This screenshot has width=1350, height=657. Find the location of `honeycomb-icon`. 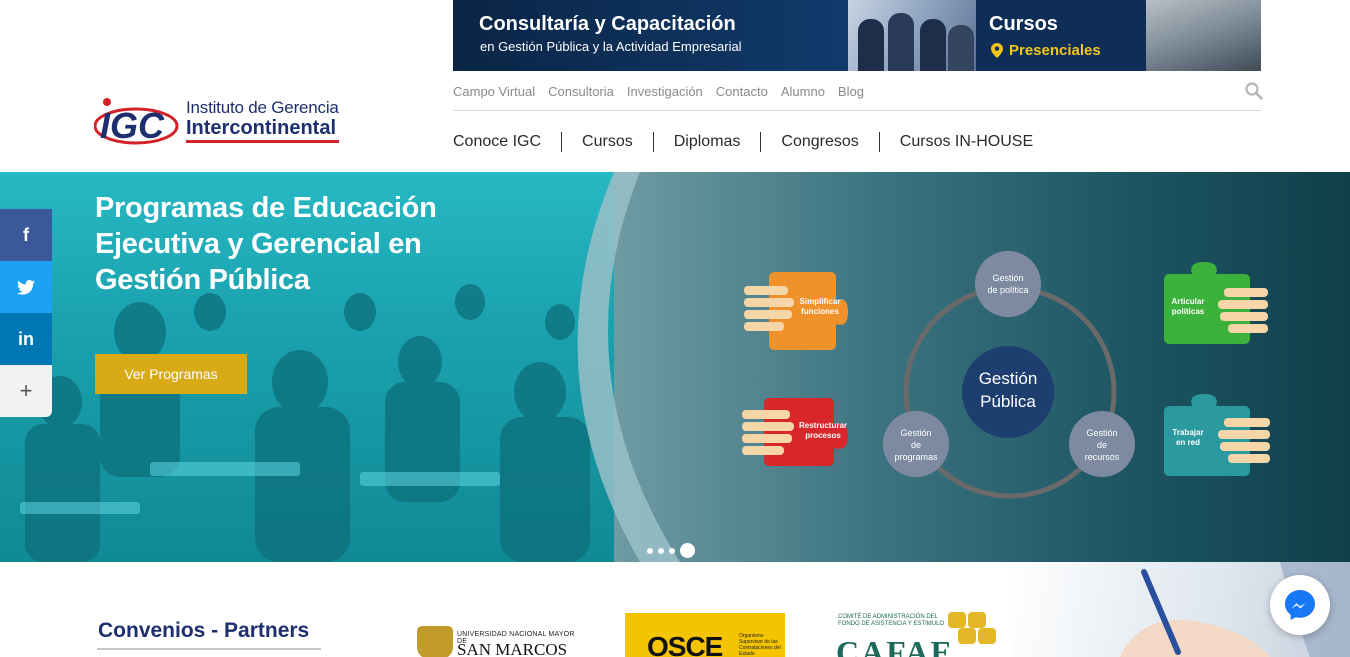

honeycomb-icon is located at coordinates (957, 620).